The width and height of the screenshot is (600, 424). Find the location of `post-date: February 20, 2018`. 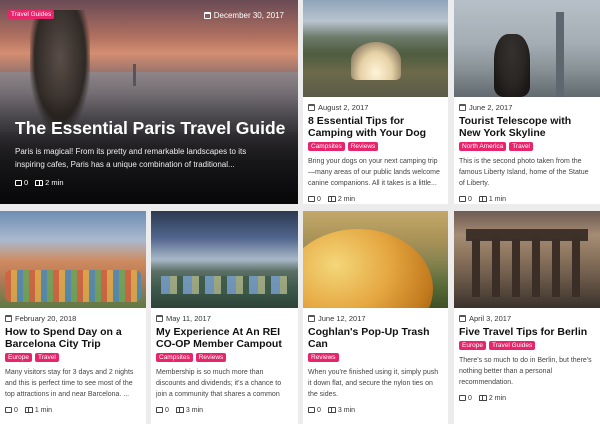

post-date: February 20, 2018 is located at coordinates (73, 318).